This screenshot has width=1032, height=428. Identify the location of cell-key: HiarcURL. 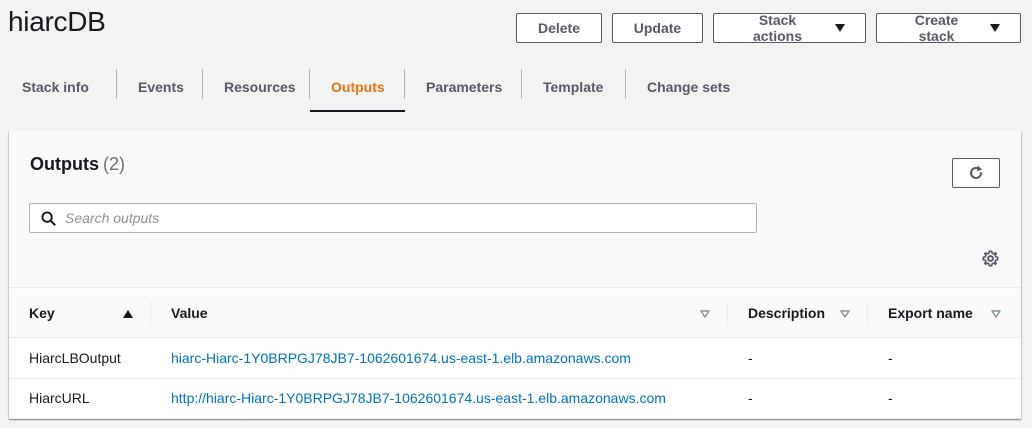
(80, 398).